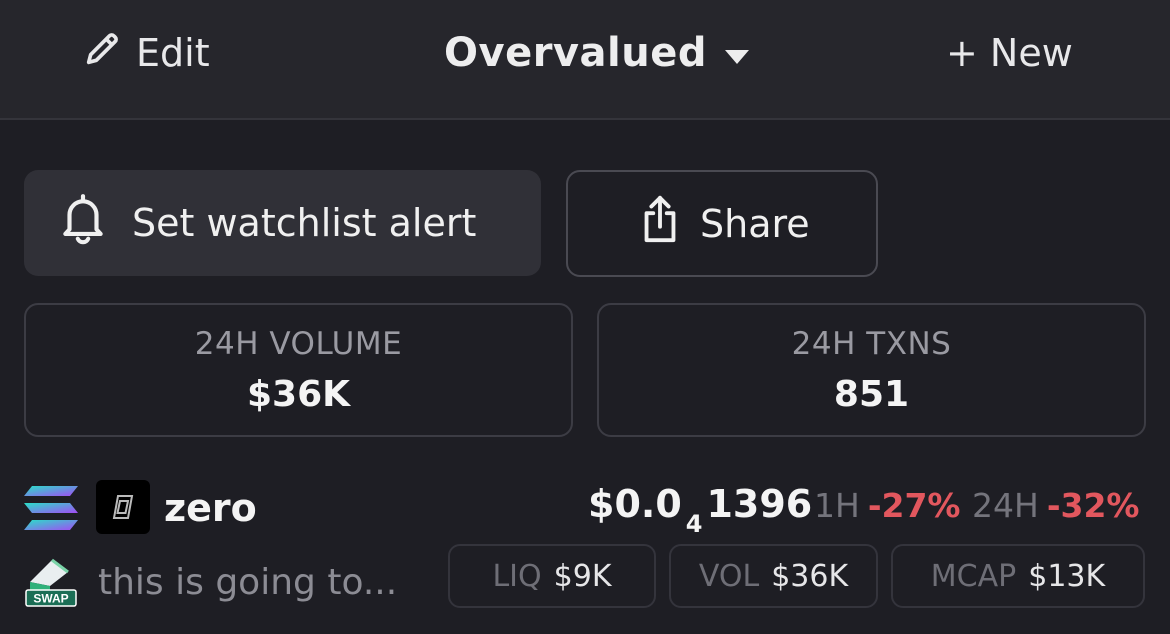 This screenshot has width=1170, height=634. Describe the element at coordinates (871, 343) in the screenshot. I see `stat-label: 24H TXNS` at that location.